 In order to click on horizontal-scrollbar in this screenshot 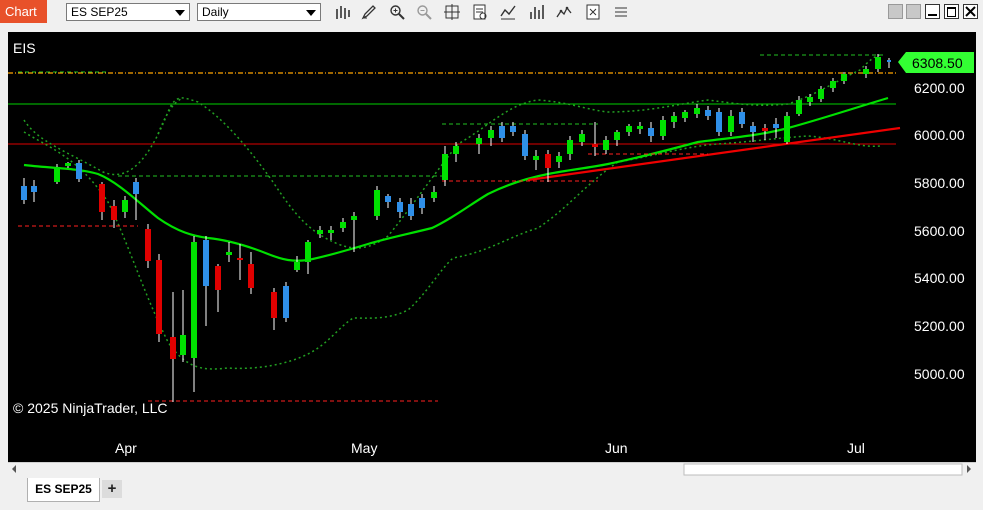, I will do `click(492, 469)`.